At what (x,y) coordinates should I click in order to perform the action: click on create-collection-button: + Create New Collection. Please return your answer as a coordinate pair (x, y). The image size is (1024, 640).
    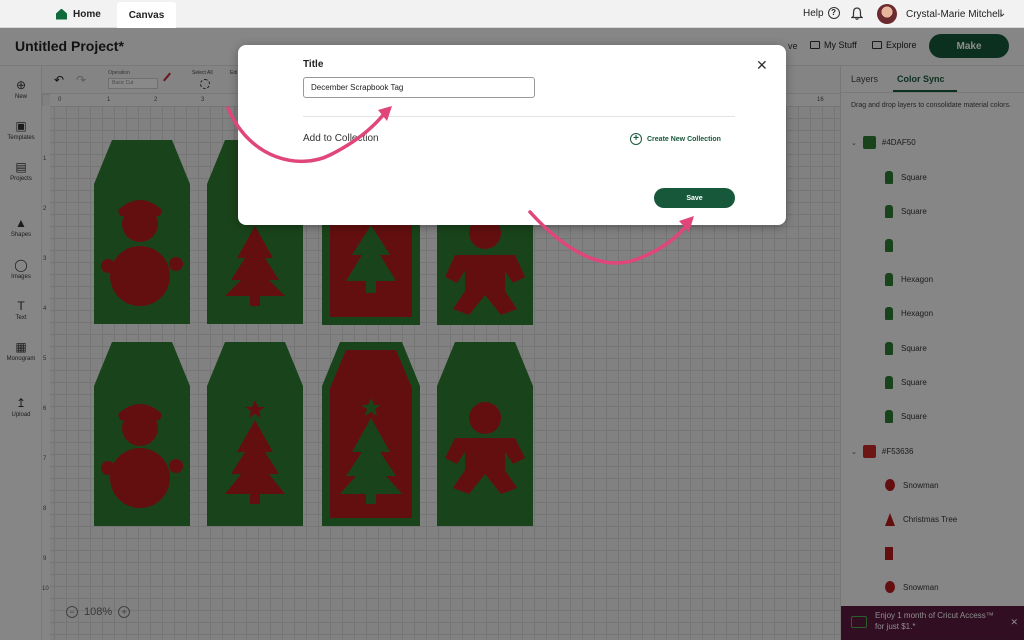
    Looking at the image, I should click on (675, 139).